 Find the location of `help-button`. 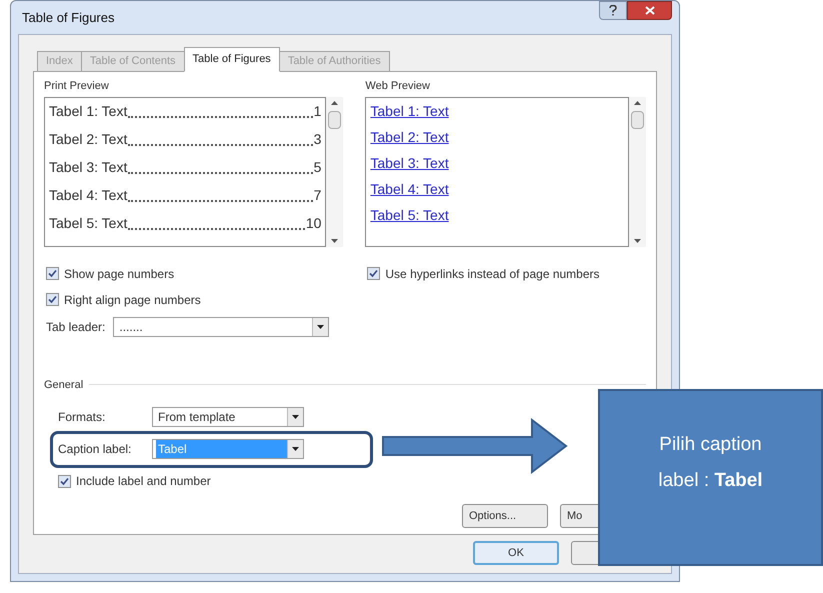

help-button is located at coordinates (613, 10).